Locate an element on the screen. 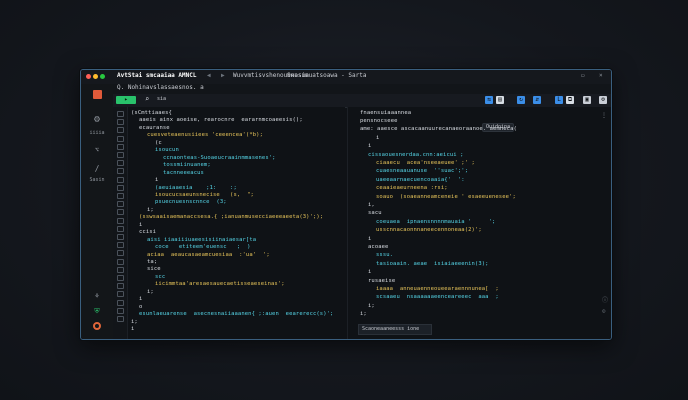 This screenshot has width=688, height=400. run-button: ▸ is located at coordinates (126, 100).